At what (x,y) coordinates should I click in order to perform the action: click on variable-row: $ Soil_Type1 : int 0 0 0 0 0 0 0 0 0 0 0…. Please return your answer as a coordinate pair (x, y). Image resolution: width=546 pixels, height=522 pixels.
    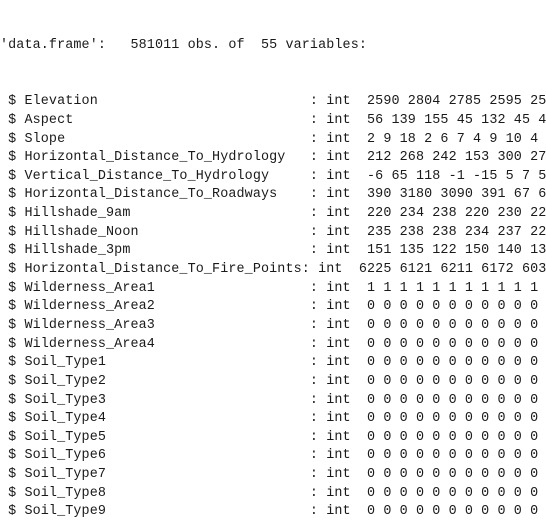
    Looking at the image, I should click on (273, 363).